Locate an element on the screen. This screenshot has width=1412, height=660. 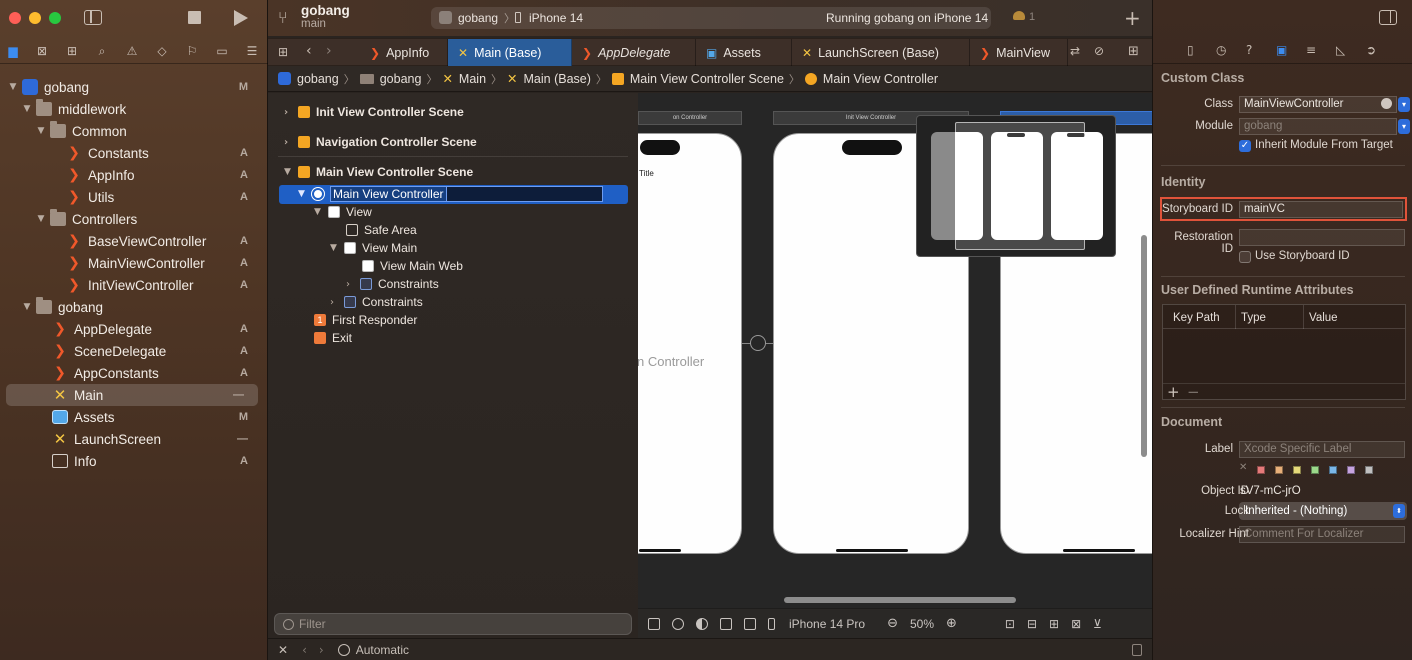
tree-item-file: ✕ LaunchScreen — is located at coordinates (134, 439).